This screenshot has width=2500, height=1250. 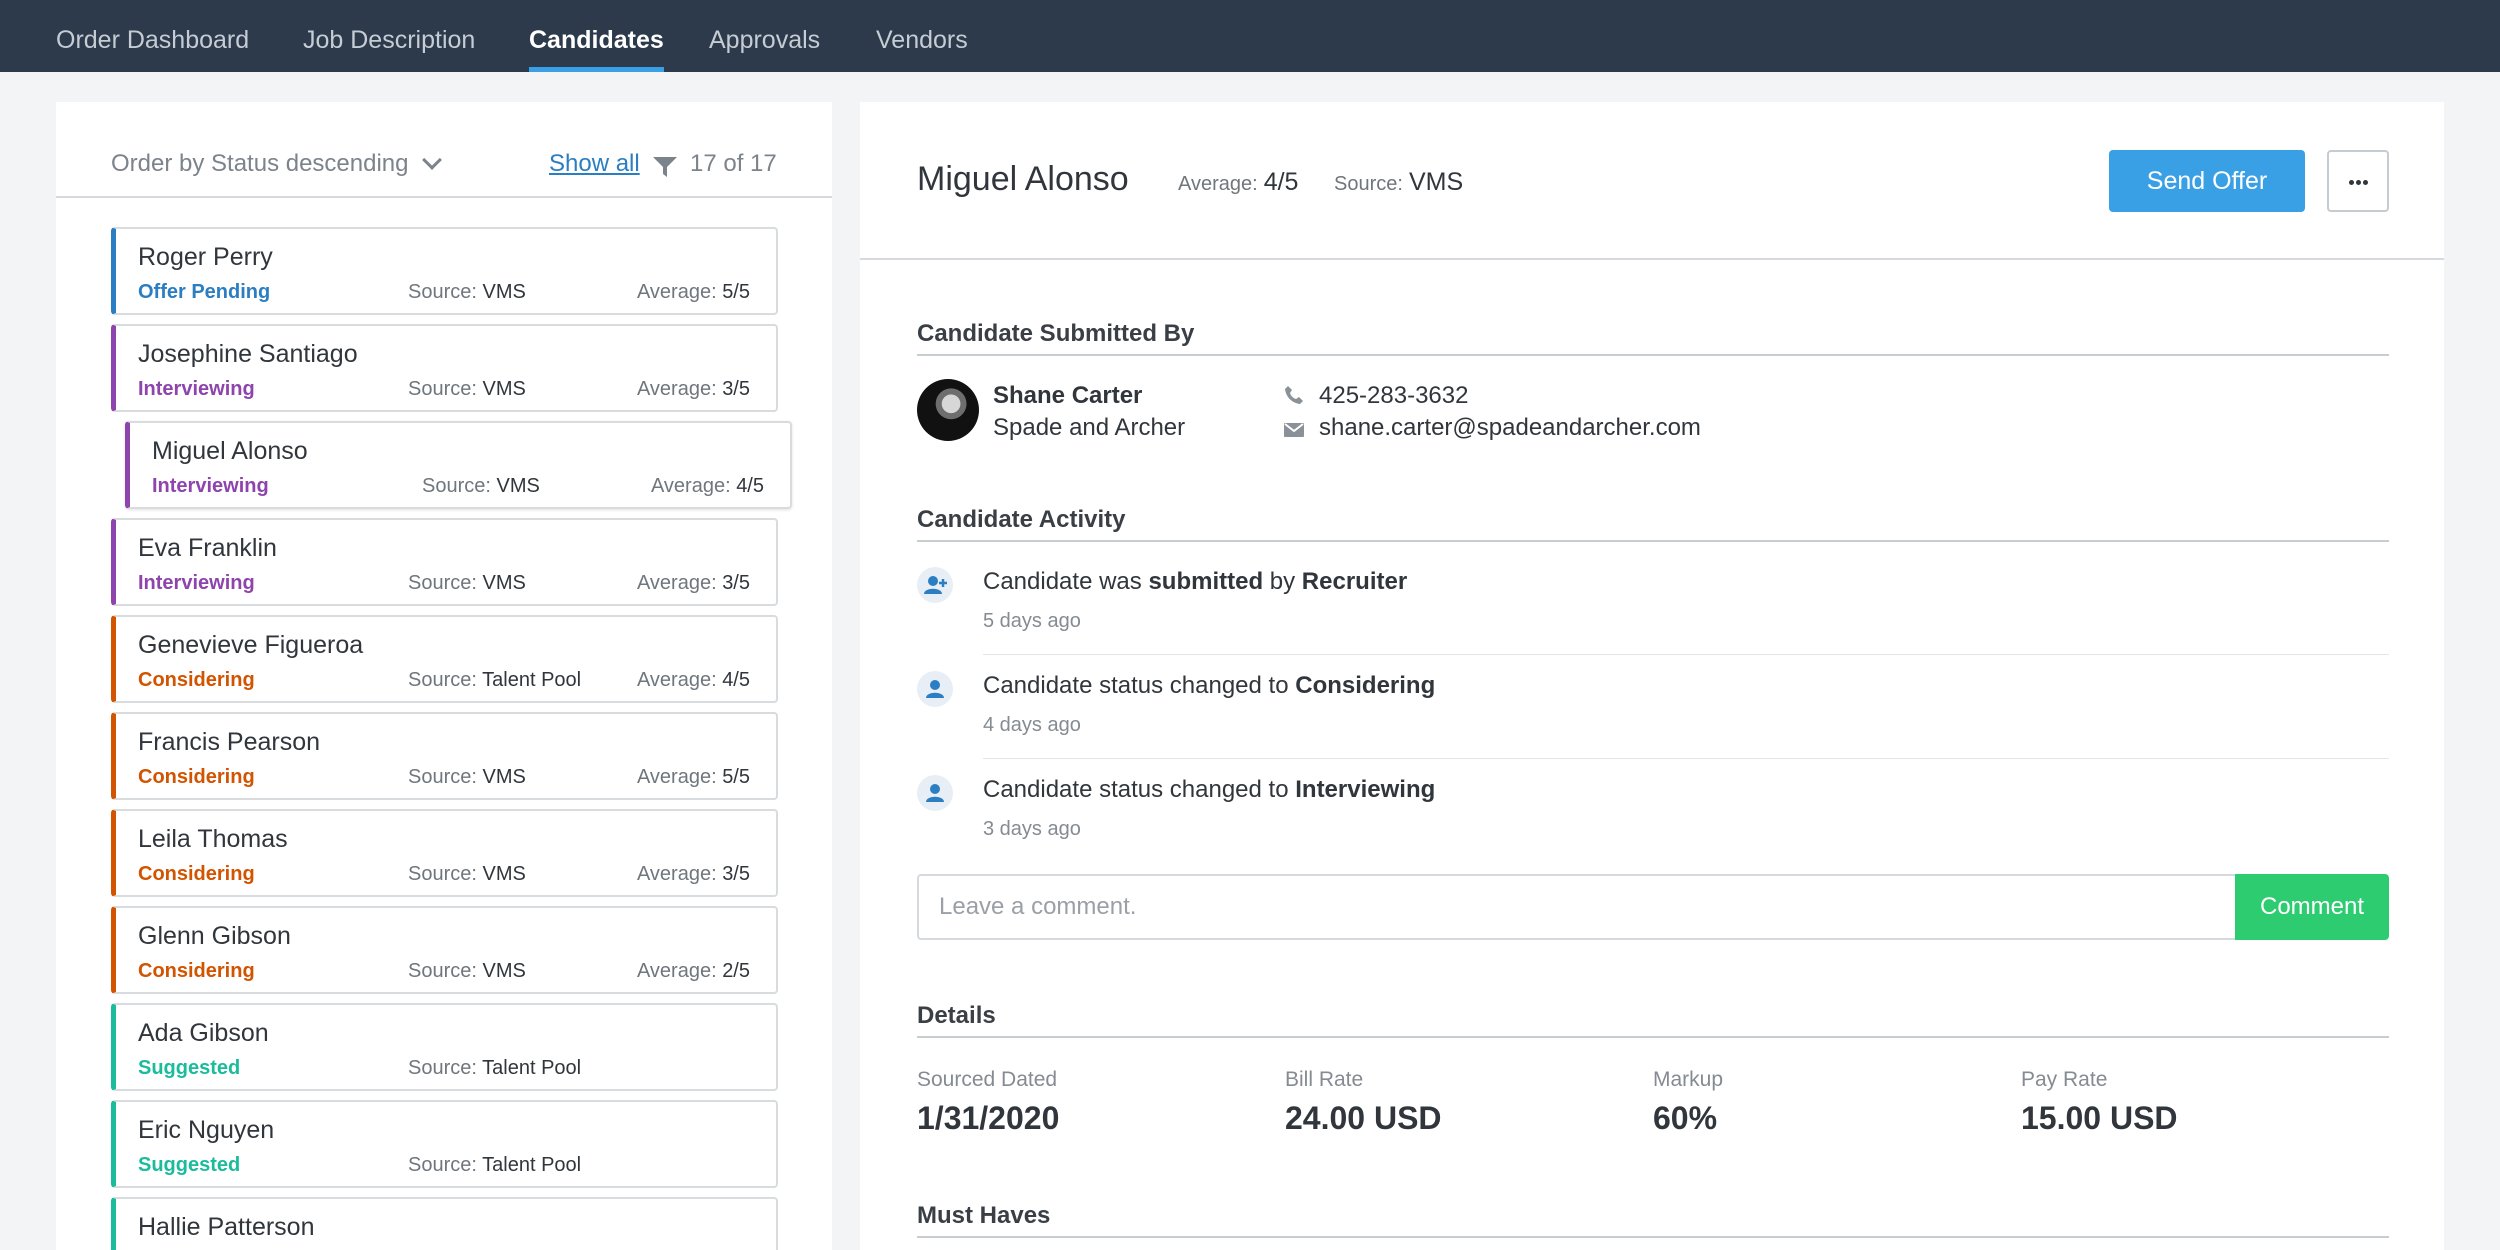 What do you see at coordinates (1324, 1079) in the screenshot?
I see `bill-rate-label: Bill Rate` at bounding box center [1324, 1079].